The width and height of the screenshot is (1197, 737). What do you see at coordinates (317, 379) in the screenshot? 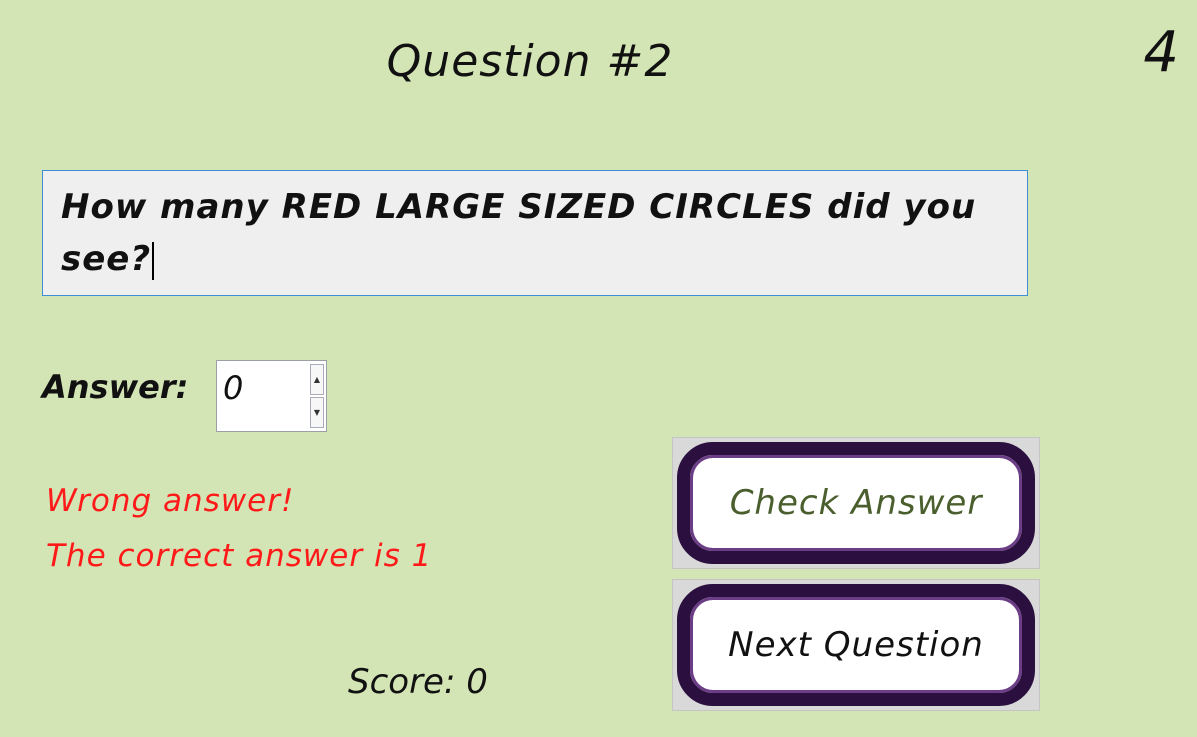
I see `stepper-up-icon: ▲` at bounding box center [317, 379].